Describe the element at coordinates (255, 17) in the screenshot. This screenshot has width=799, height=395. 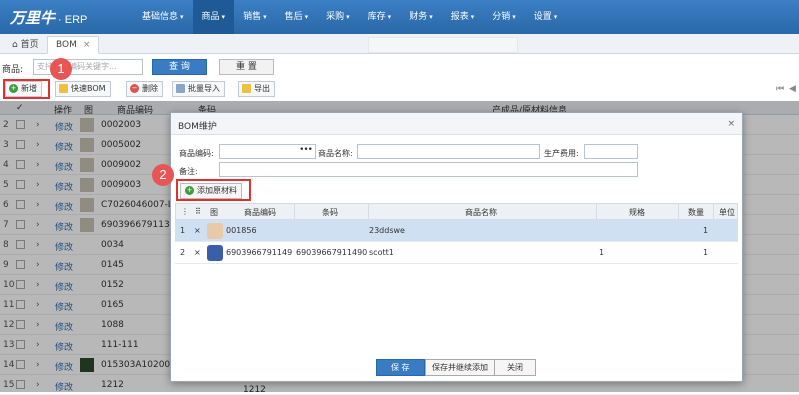
I see `menu-sales: 销售 ▾` at that location.